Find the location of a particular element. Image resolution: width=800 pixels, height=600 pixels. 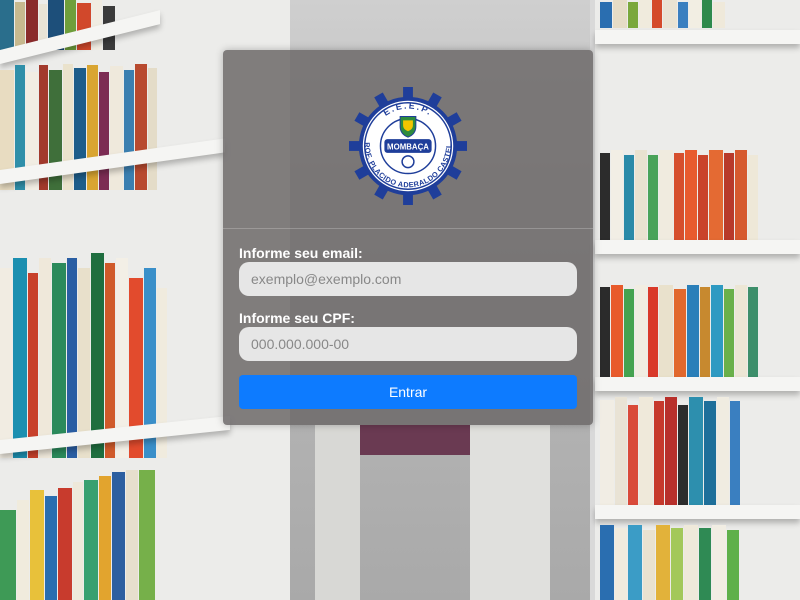

svg-text: E.E.E.P. is located at coordinates (408, 108).